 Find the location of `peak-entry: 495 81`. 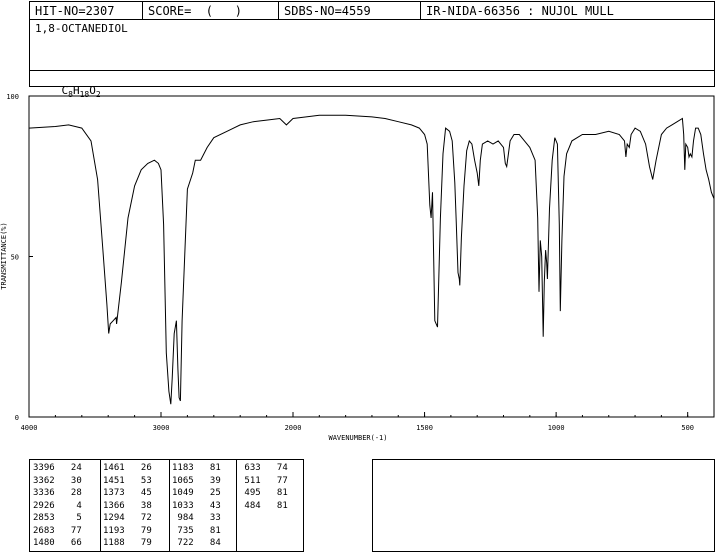

peak-entry: 495 81 is located at coordinates (263, 493).